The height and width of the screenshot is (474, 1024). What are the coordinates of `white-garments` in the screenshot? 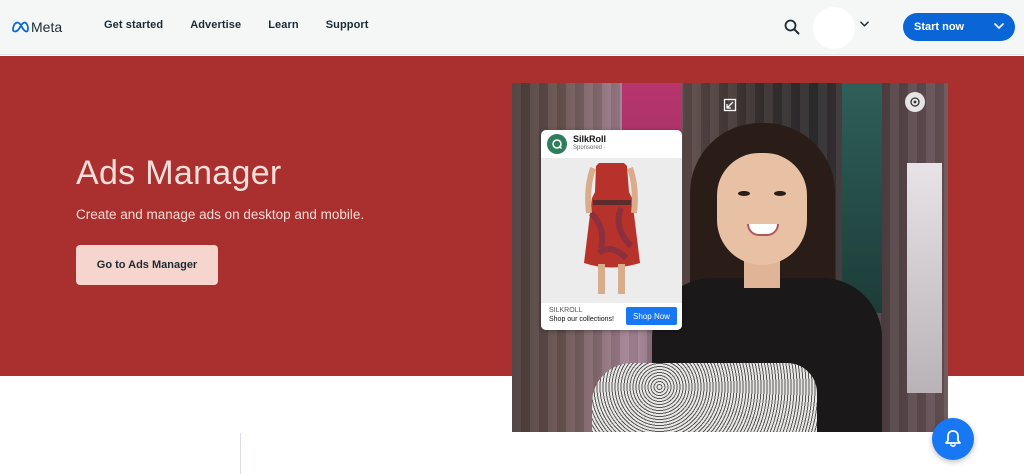 It's located at (924, 278).